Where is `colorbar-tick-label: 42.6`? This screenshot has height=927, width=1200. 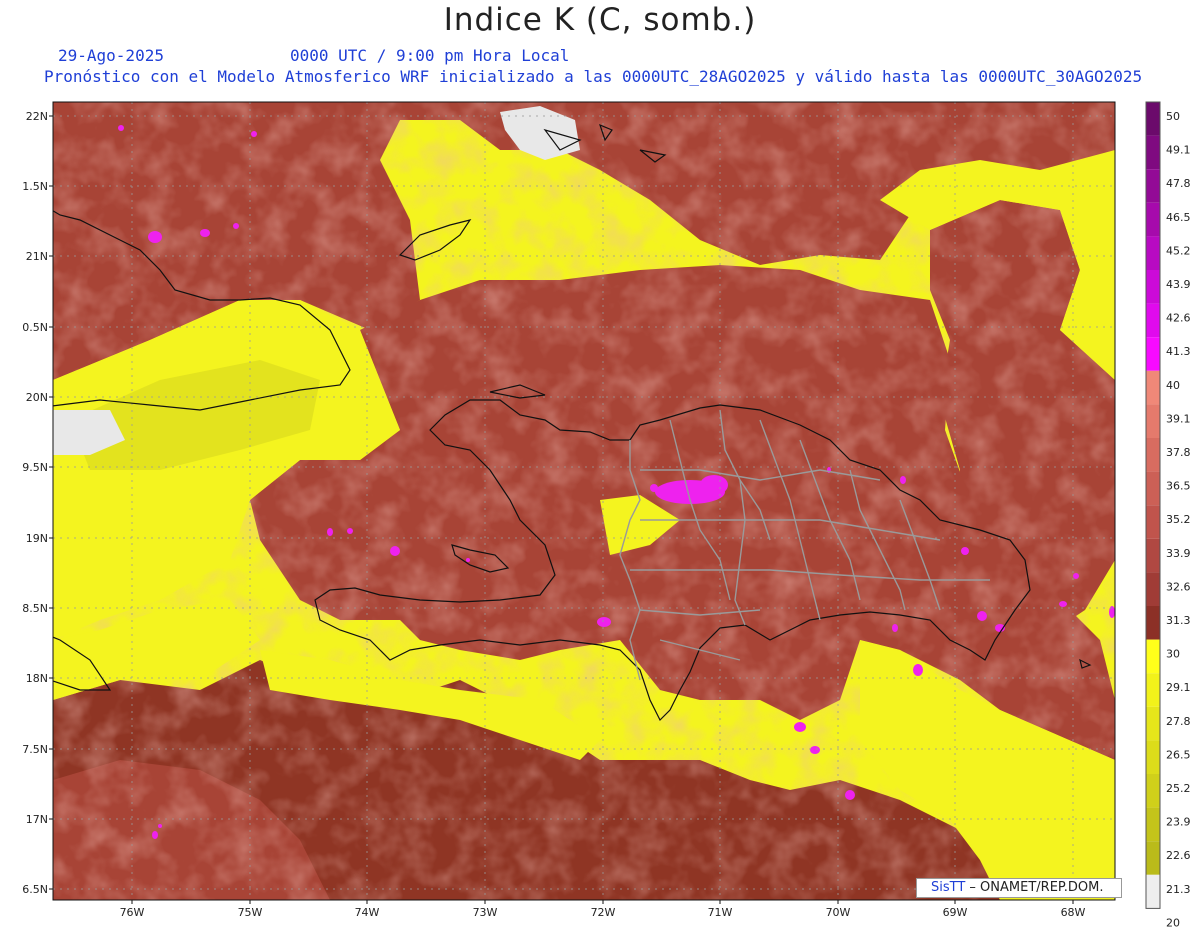
colorbar-tick-label: 42.6 is located at coordinates (1178, 318).